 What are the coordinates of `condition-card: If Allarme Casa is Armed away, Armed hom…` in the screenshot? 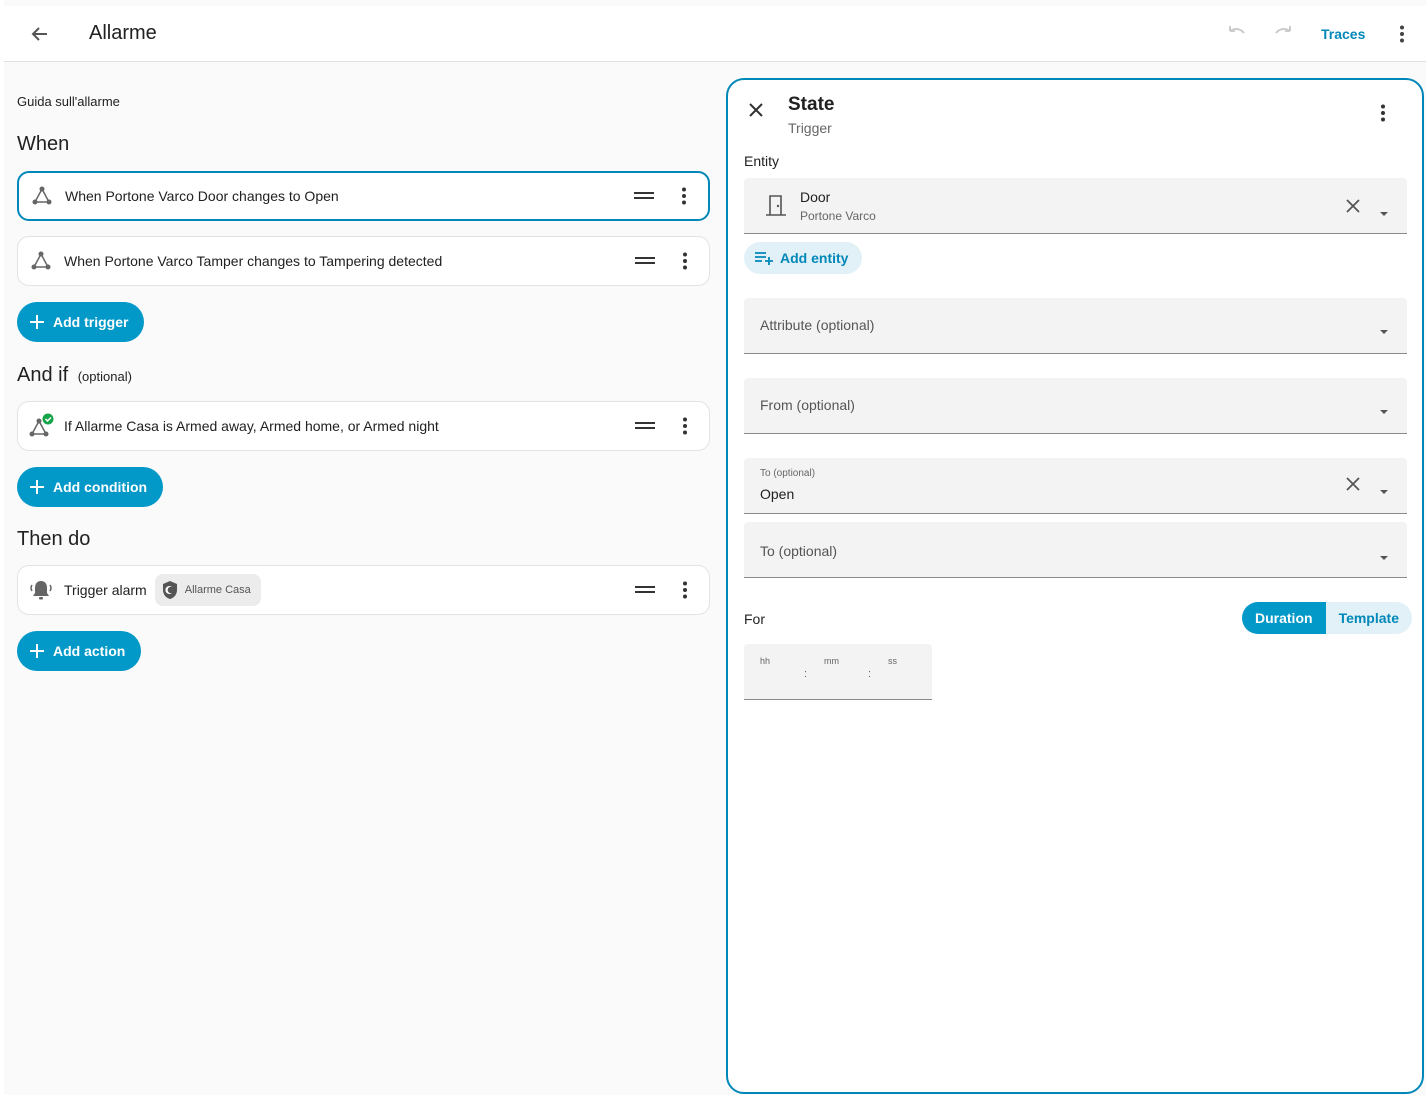 It's located at (363, 426).